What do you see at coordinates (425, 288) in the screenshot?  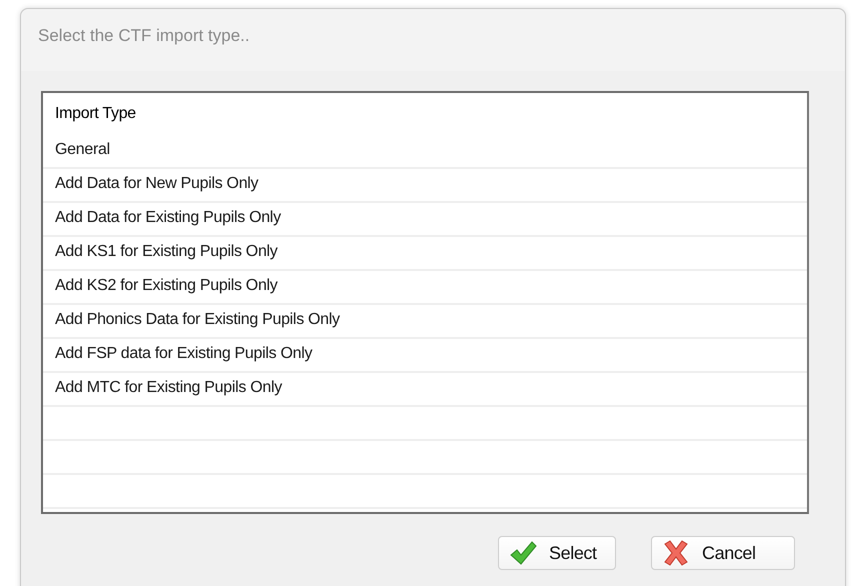 I see `list-item: Add KS2 for Existing Pupils Only` at bounding box center [425, 288].